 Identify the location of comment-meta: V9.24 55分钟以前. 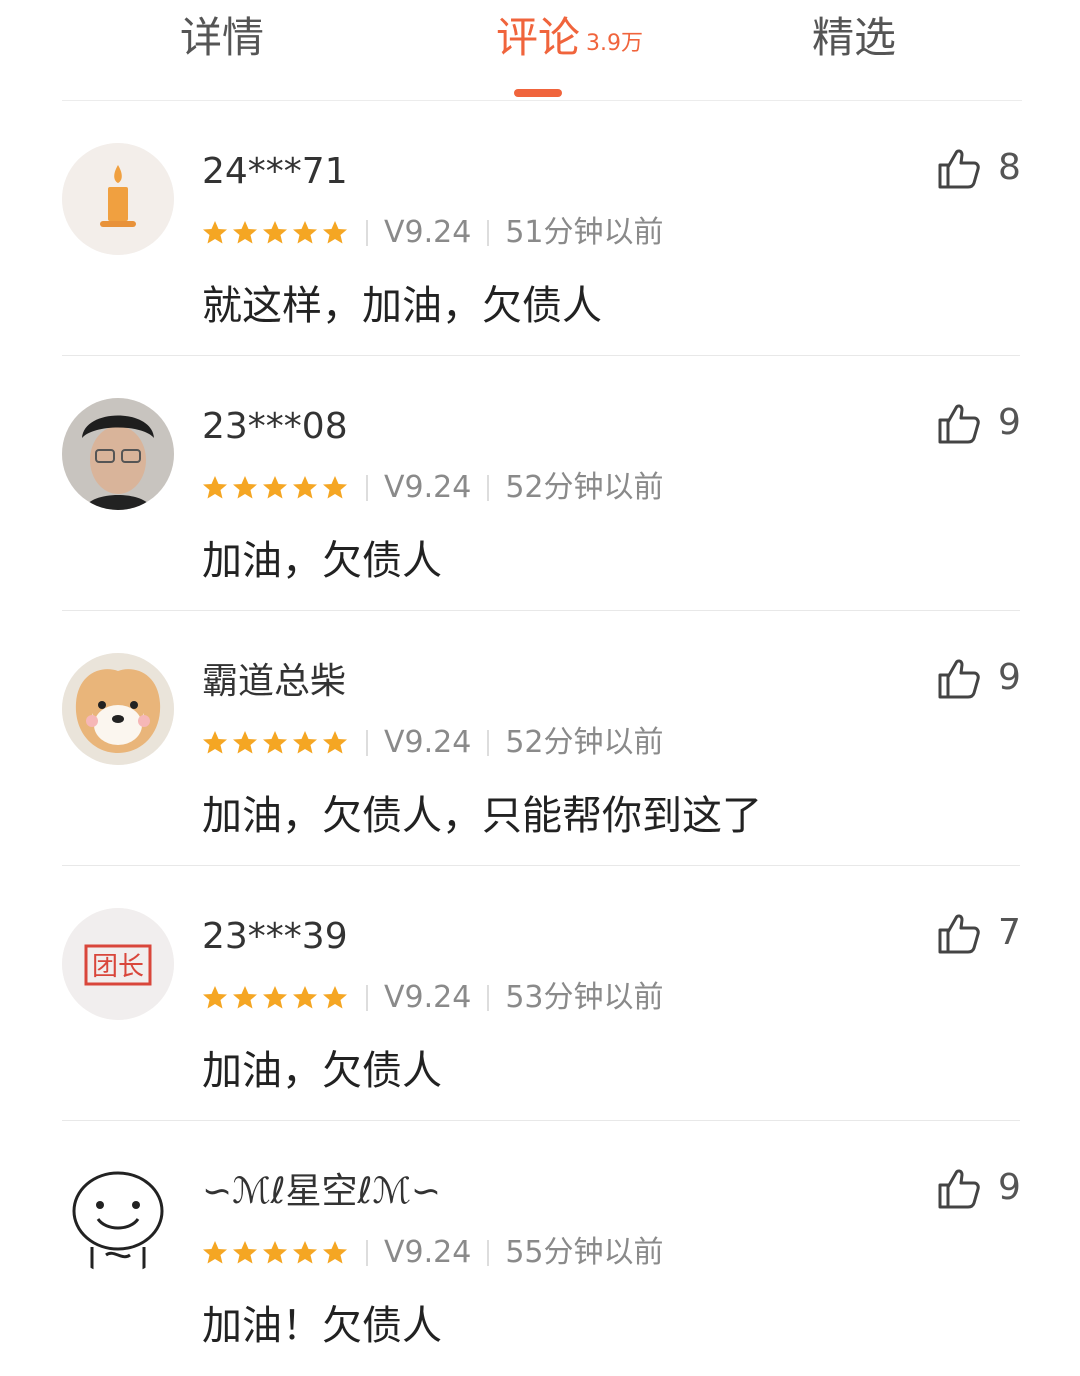
(432, 1253).